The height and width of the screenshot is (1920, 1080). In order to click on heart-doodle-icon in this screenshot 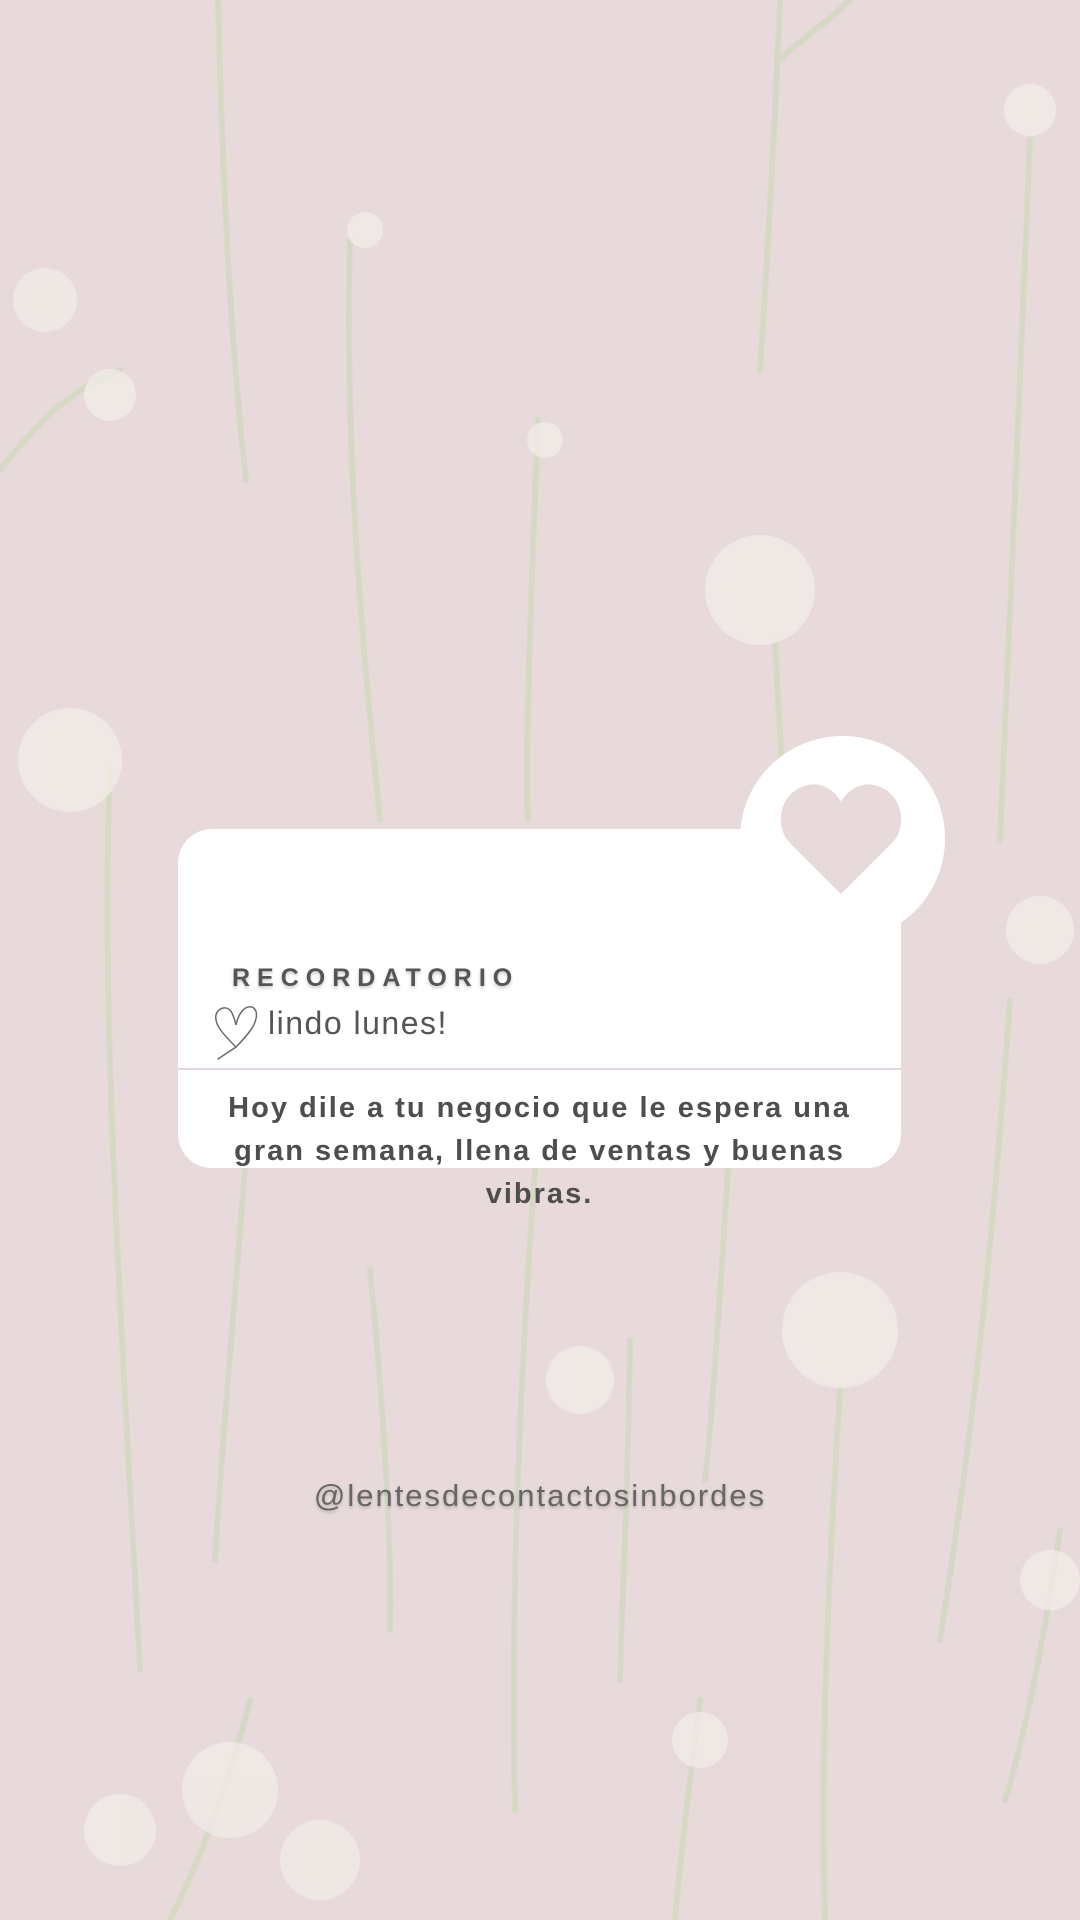, I will do `click(236, 1033)`.